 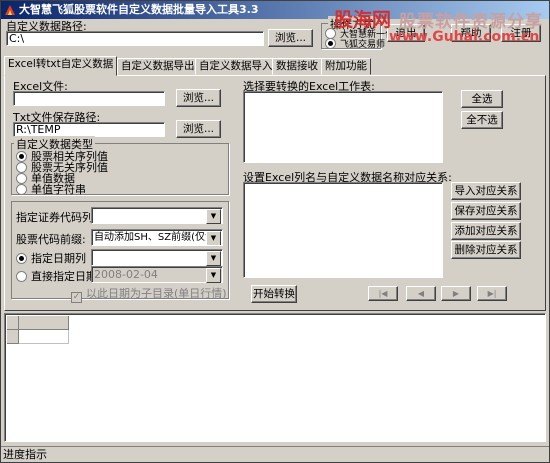 What do you see at coordinates (486, 231) in the screenshot?
I see `add-mapping-button: 添加对应关系` at bounding box center [486, 231].